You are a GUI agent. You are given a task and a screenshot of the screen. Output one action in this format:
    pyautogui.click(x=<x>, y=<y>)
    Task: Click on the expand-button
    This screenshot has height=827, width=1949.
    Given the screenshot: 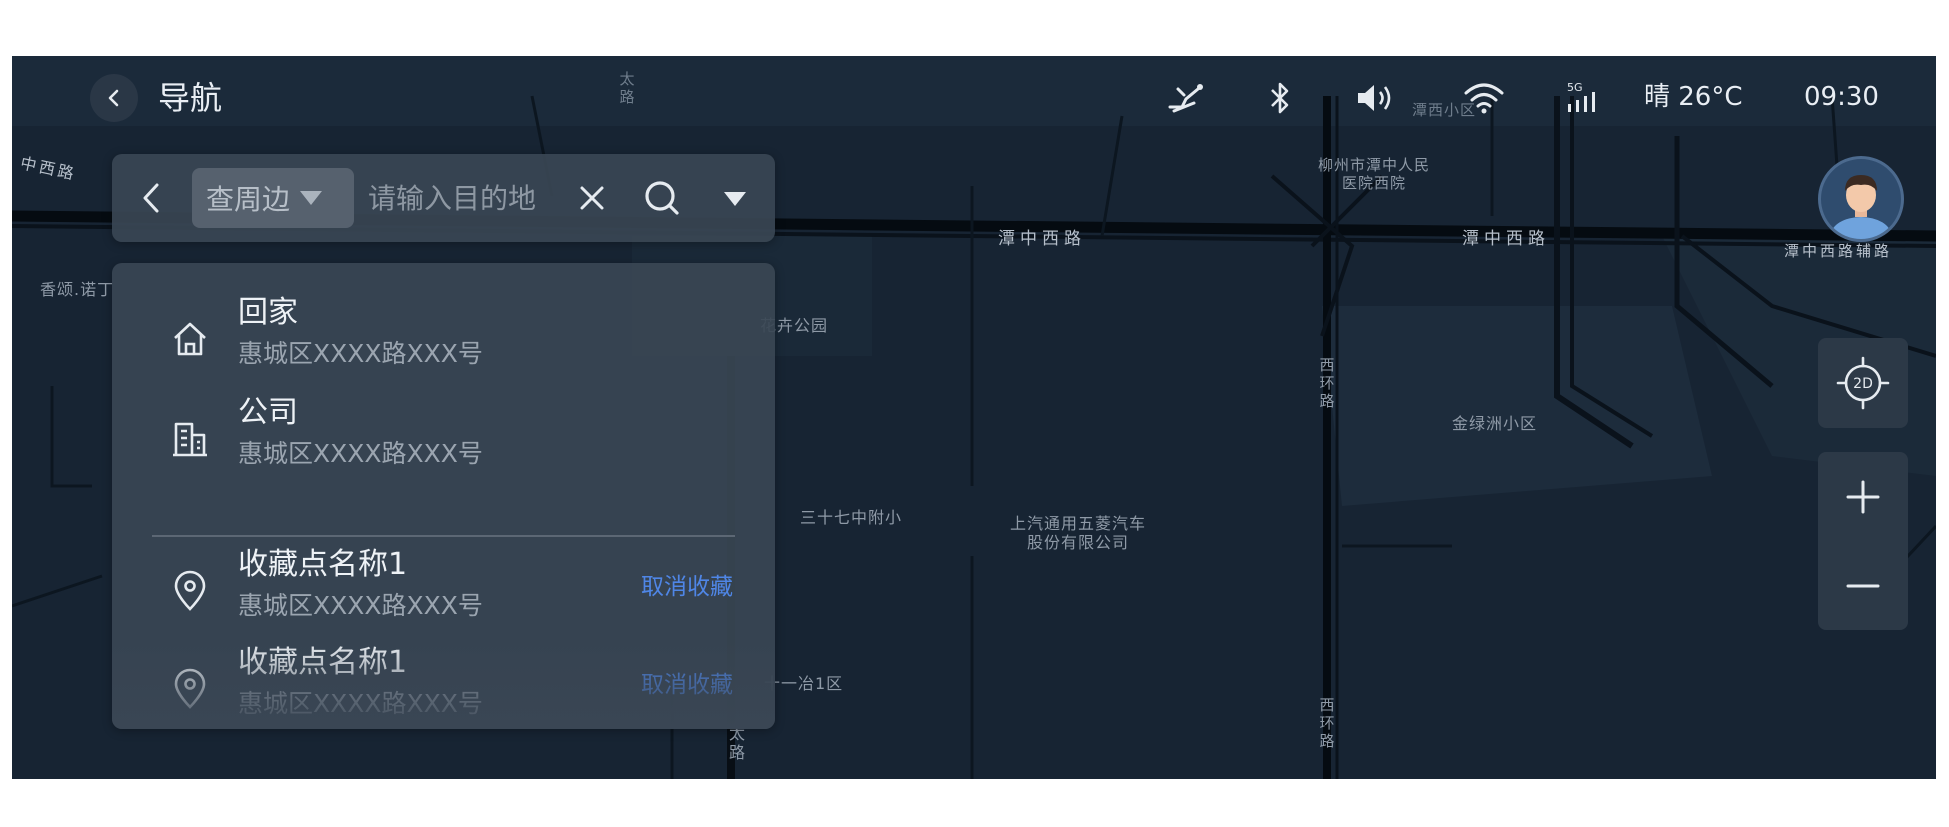 What is the action you would take?
    pyautogui.click(x=735, y=199)
    